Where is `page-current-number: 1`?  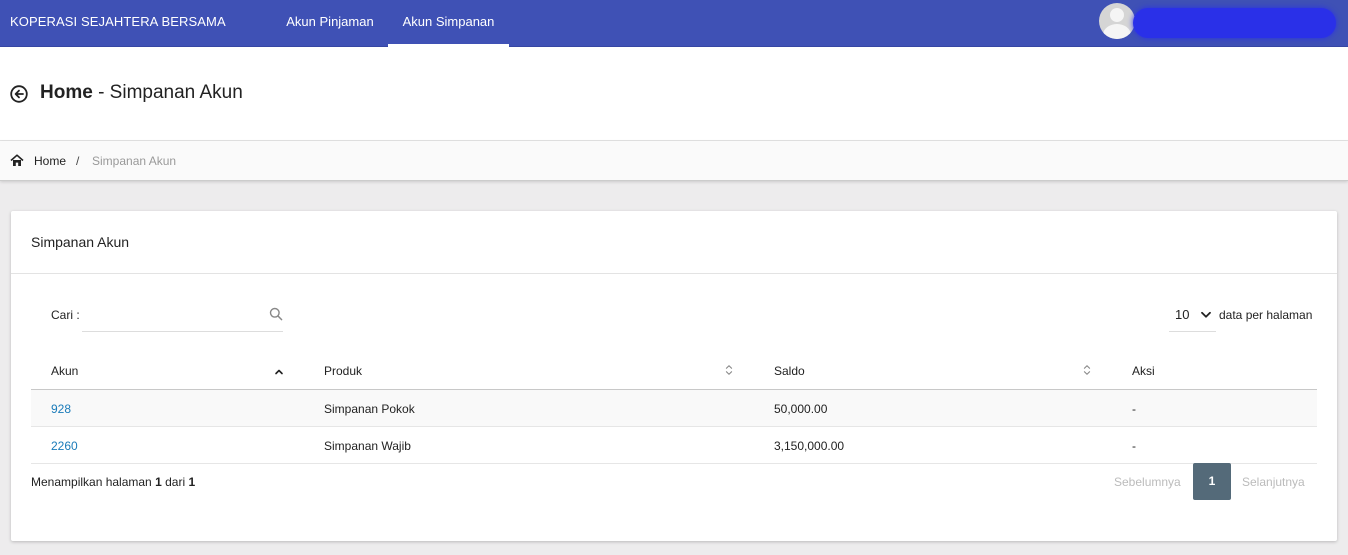
page-current-number: 1 is located at coordinates (158, 482).